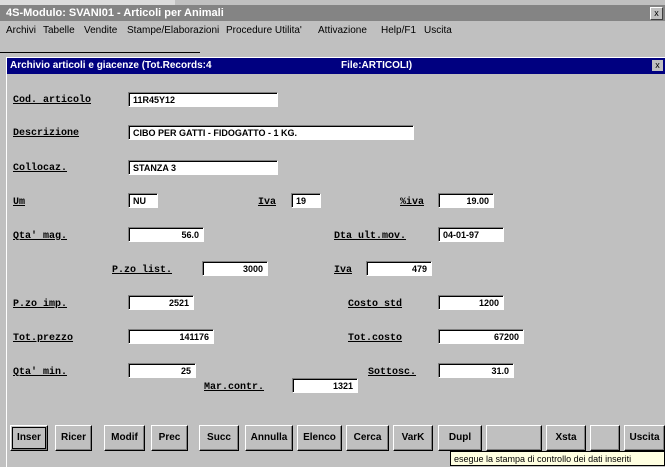  I want to click on tot-costo-field: 67200, so click(481, 336).